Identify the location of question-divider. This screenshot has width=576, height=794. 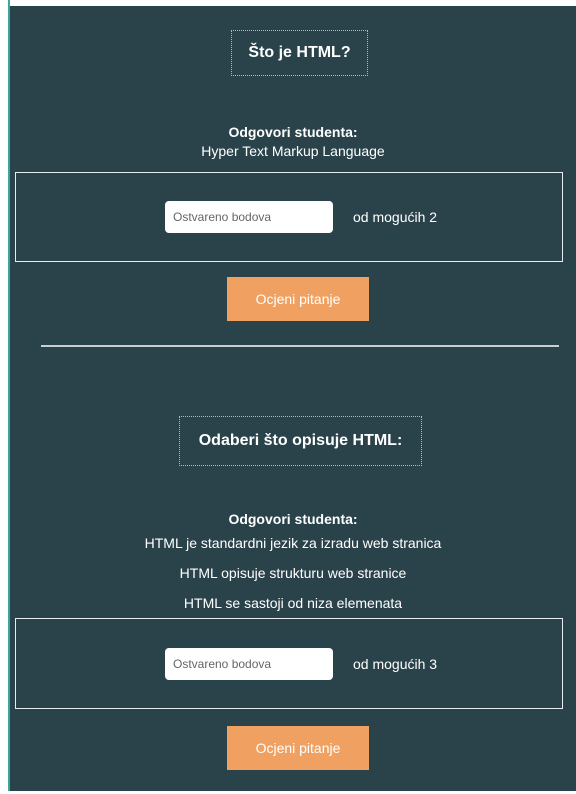
(300, 346).